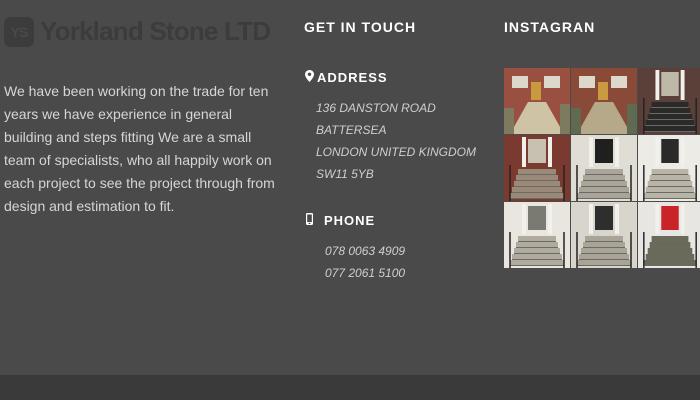  Describe the element at coordinates (345, 174) in the screenshot. I see `address-line-4: SW11 5YB` at that location.